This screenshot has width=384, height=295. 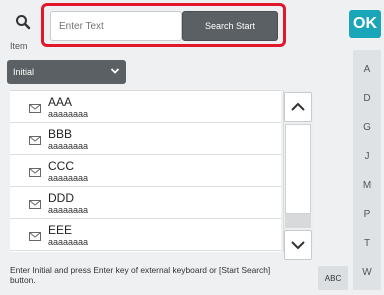 What do you see at coordinates (367, 98) in the screenshot?
I see `index-letter: D` at bounding box center [367, 98].